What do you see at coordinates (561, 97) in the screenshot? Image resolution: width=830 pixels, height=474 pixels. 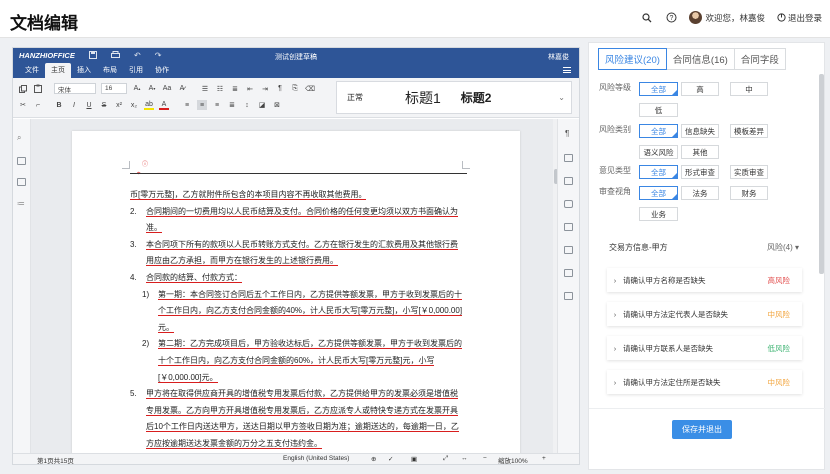 I see `styles-expand-icon: ⌄` at bounding box center [561, 97].